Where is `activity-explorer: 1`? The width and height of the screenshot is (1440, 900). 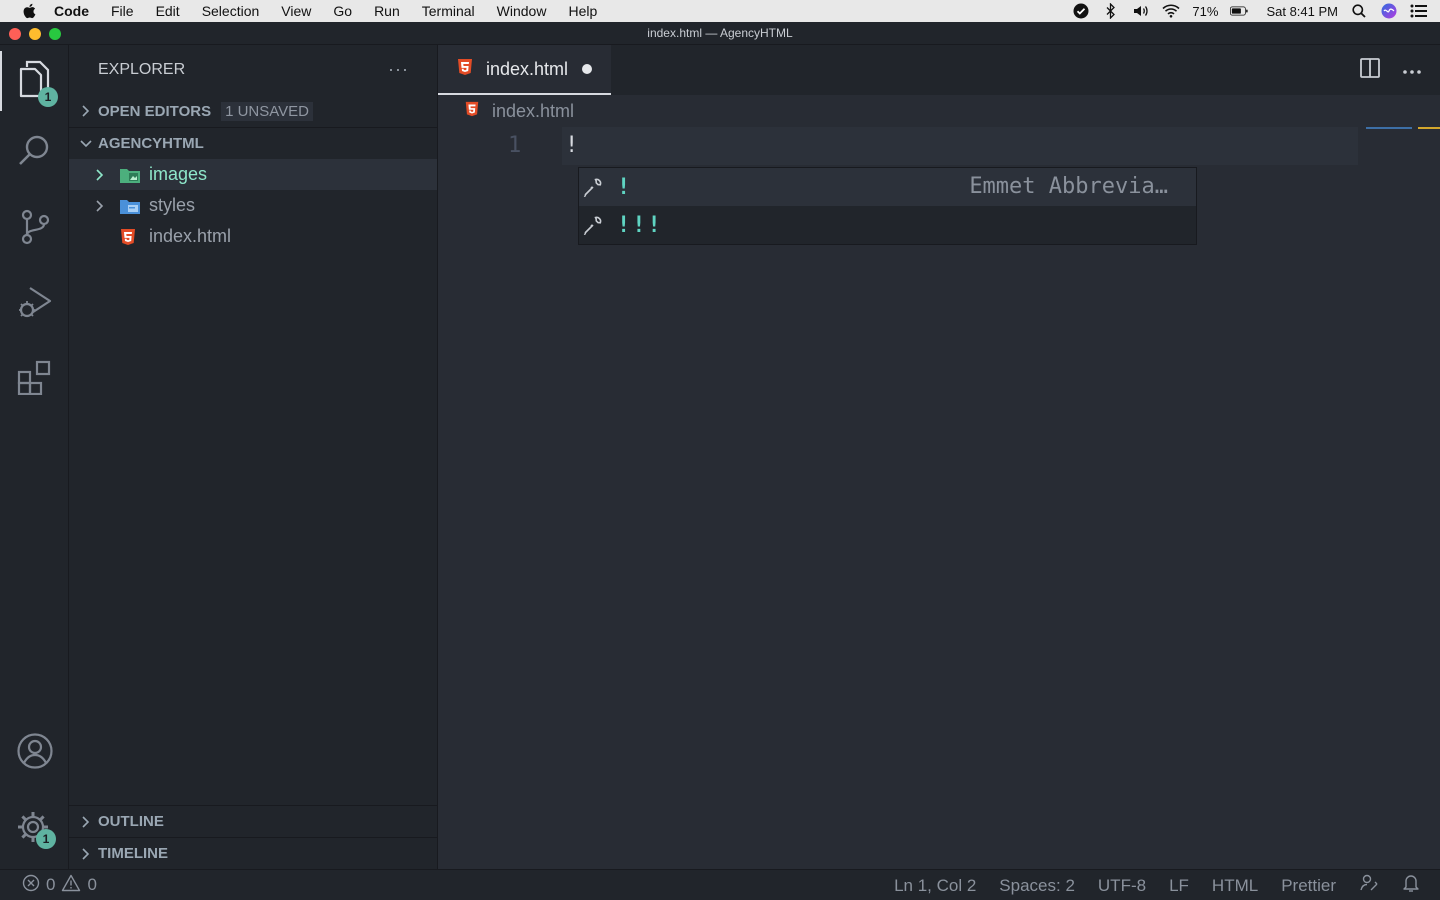
activity-explorer: 1 is located at coordinates (34, 81).